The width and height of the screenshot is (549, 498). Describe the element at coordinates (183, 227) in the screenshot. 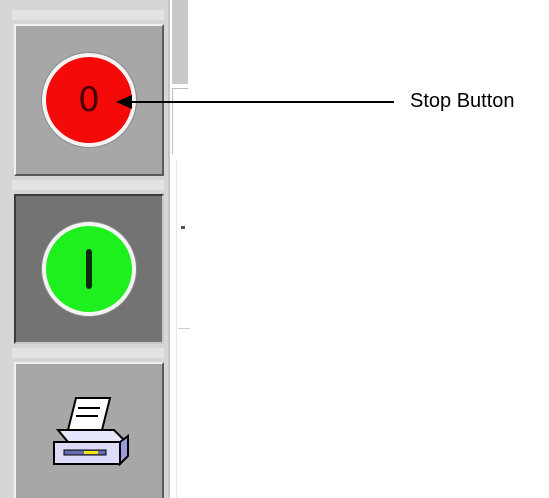

I see `content-marker` at that location.